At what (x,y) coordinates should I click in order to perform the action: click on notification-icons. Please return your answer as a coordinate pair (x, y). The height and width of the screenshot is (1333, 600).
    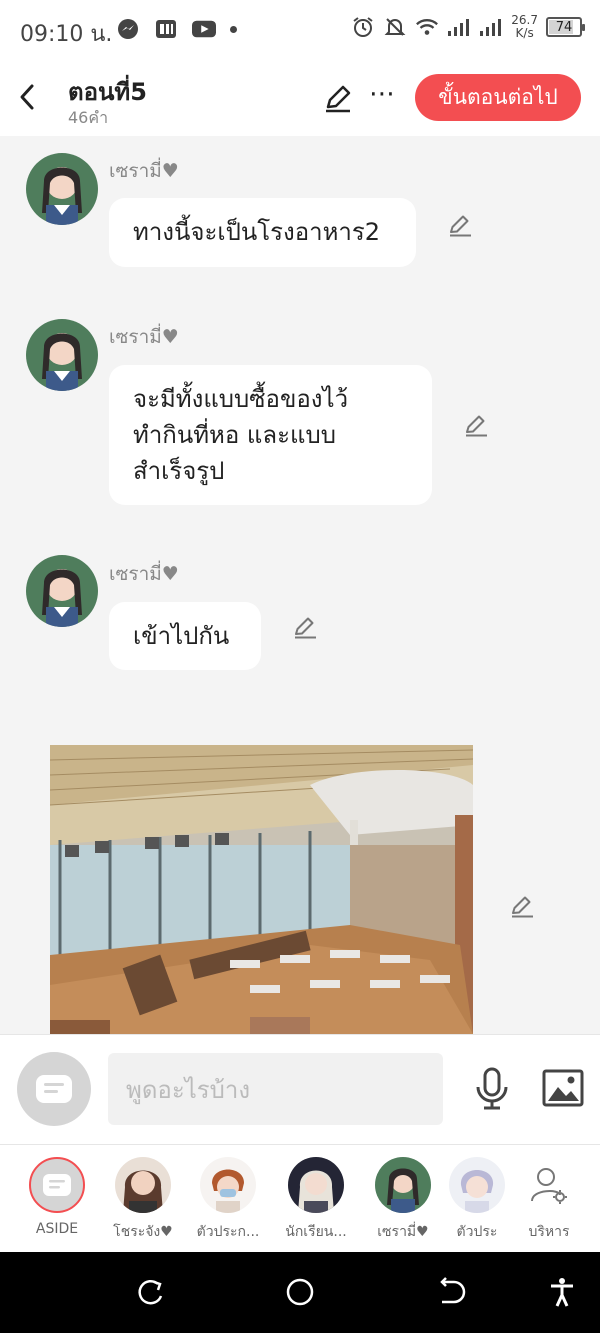
    Looking at the image, I should click on (176, 29).